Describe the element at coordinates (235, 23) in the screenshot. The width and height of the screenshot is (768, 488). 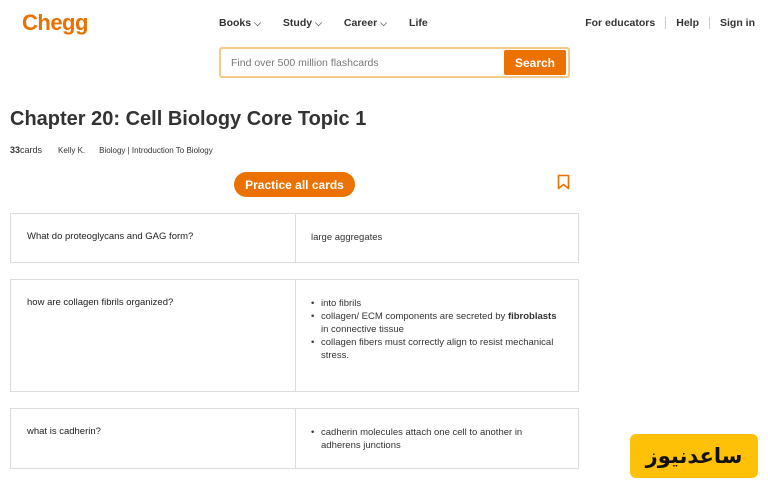
I see `nav-books-label: Books` at that location.